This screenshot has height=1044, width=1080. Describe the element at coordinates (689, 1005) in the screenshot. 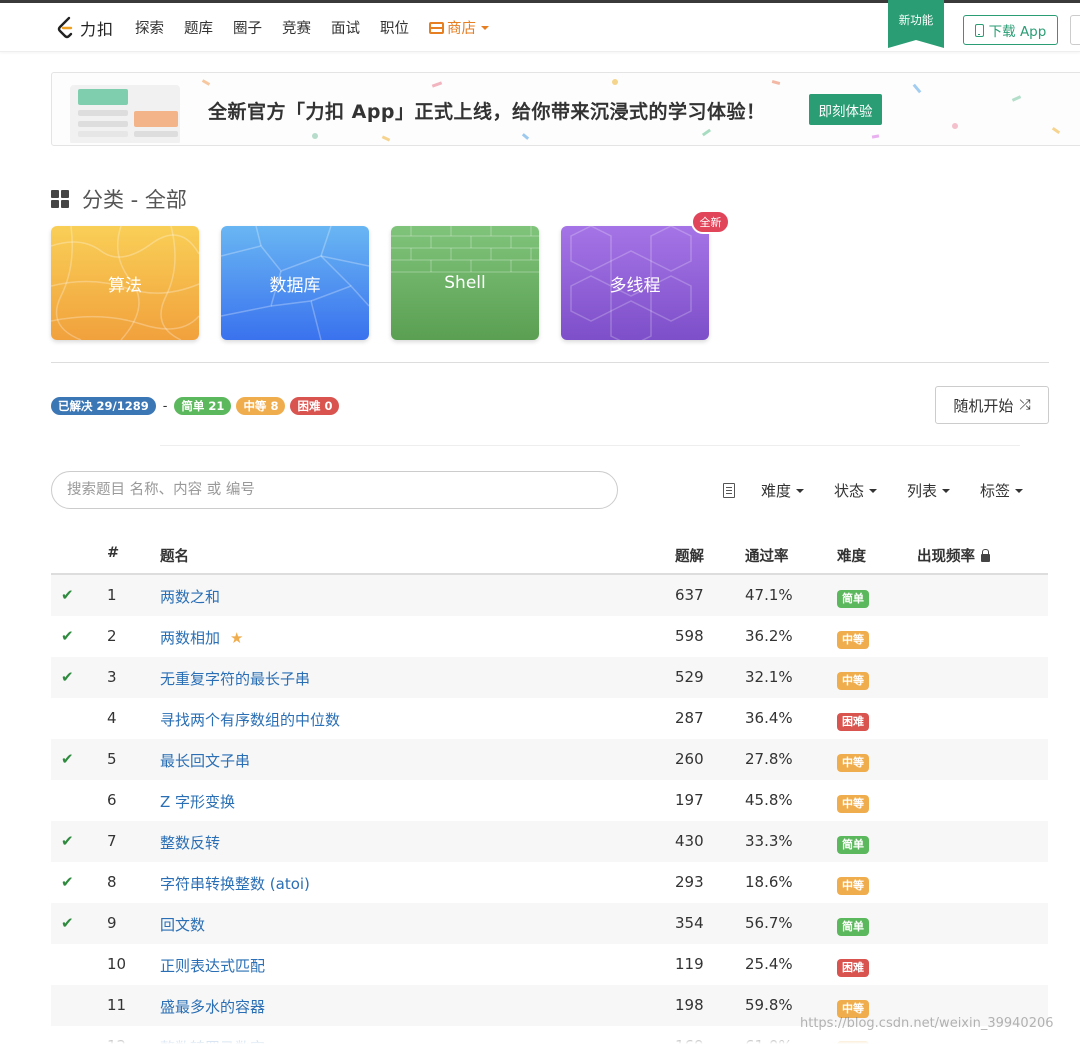

I see `solution-count: 198` at that location.